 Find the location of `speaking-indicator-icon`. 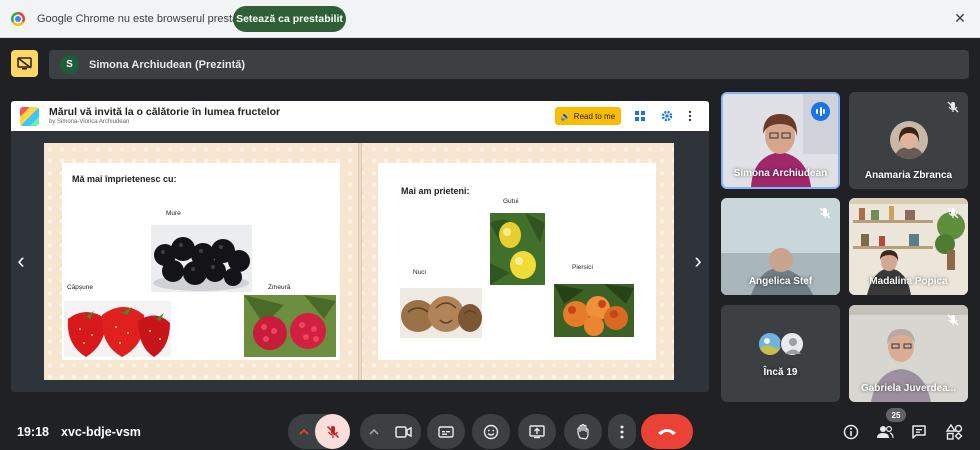

speaking-indicator-icon is located at coordinates (820, 111).